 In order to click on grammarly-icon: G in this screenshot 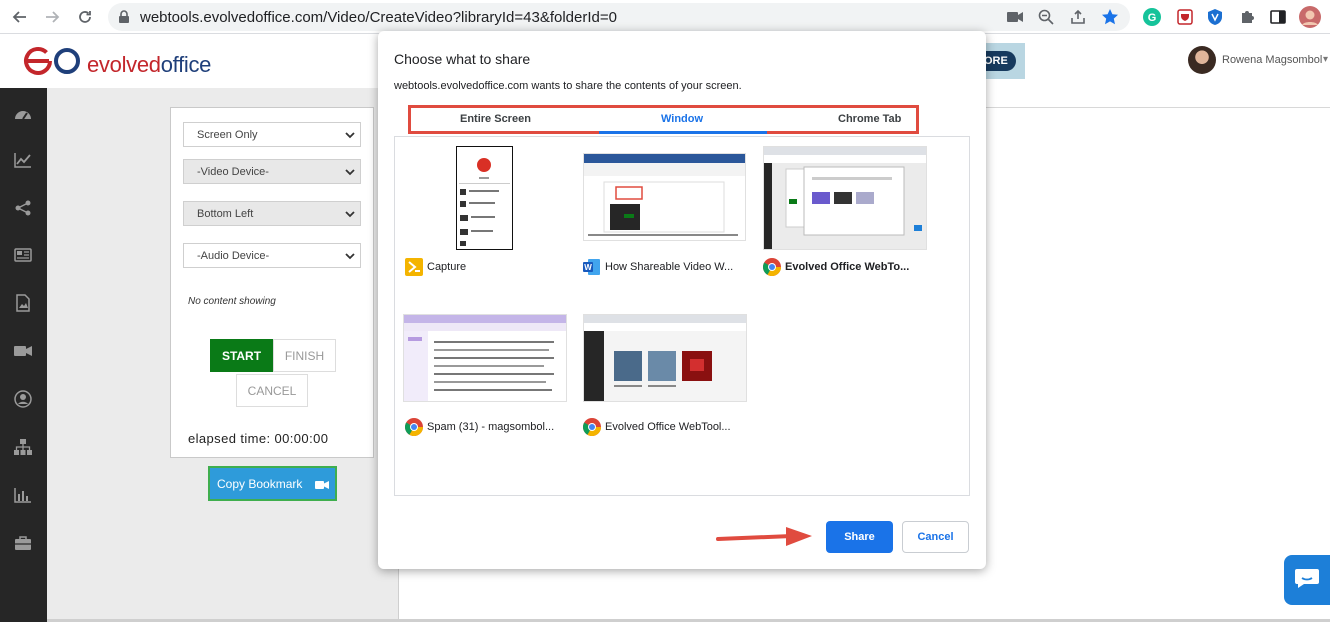, I will do `click(1152, 17)`.